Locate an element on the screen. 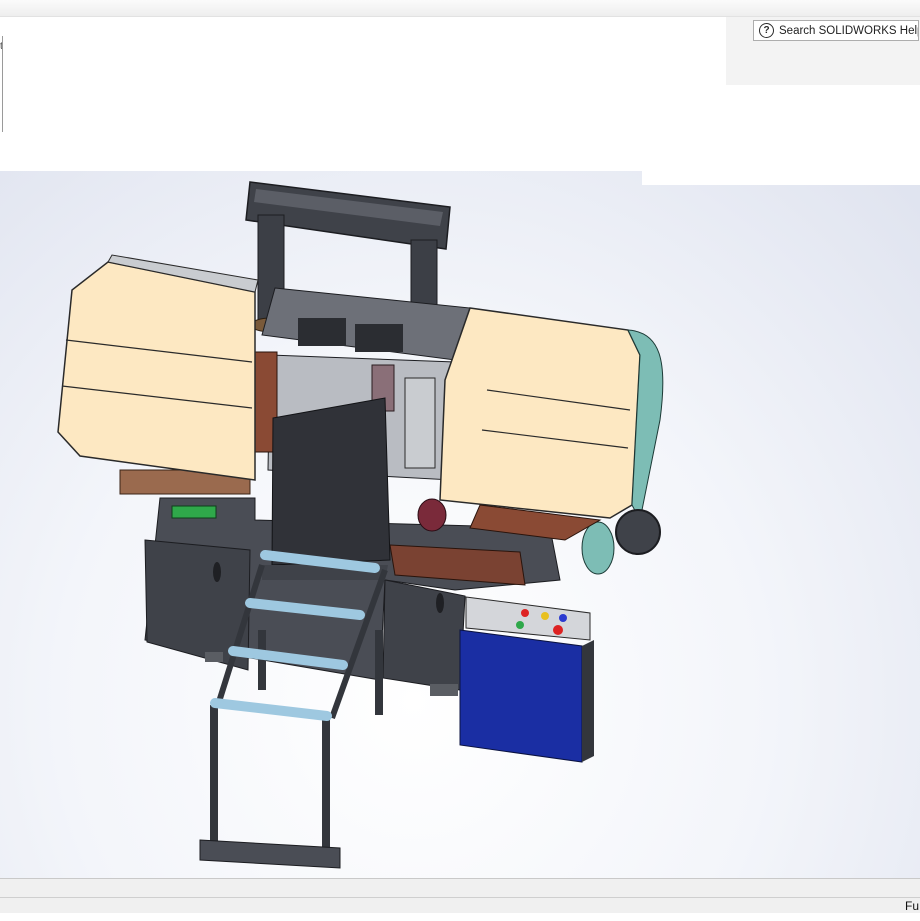  left-blade-guard is located at coordinates (158, 367).